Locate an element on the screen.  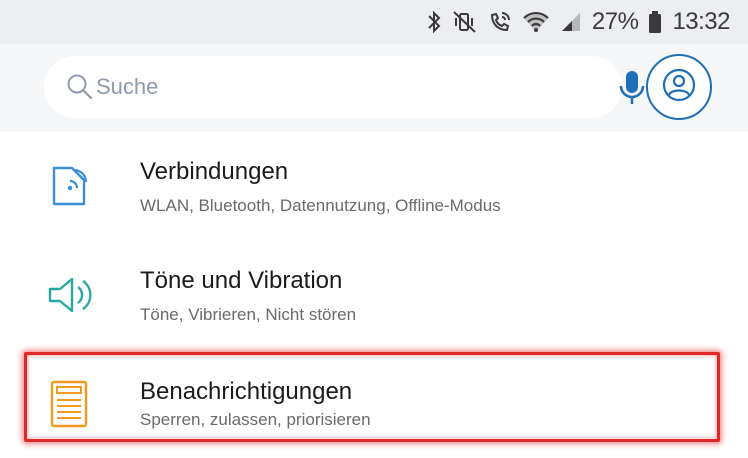
user-icon is located at coordinates (679, 87).